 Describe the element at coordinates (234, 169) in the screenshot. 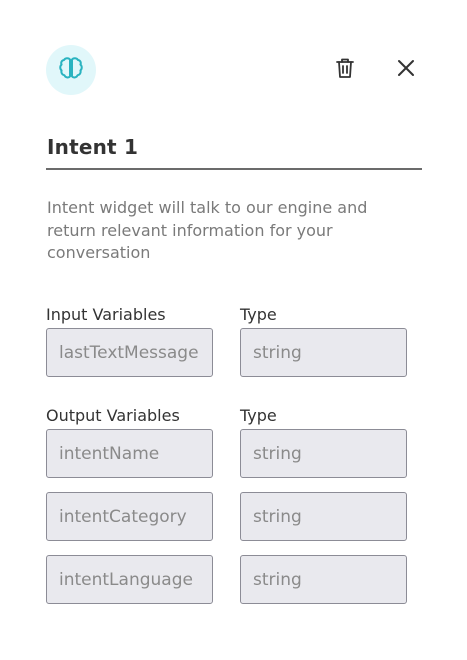

I see `title-divider` at that location.